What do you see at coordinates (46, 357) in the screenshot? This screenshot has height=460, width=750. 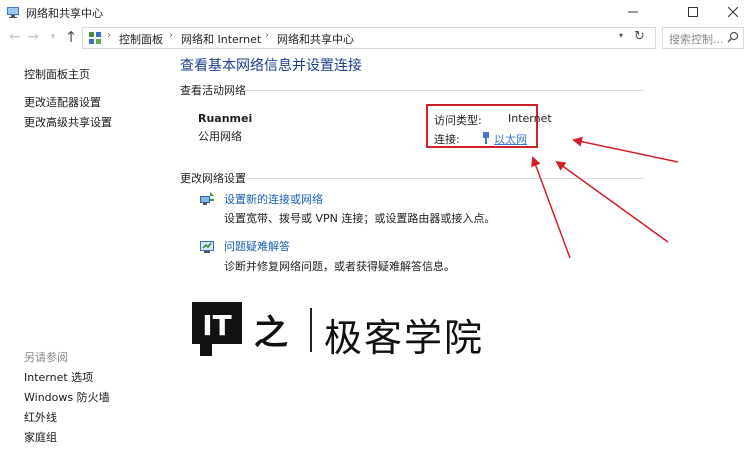 I see `see-also-heading: 另请参阅` at bounding box center [46, 357].